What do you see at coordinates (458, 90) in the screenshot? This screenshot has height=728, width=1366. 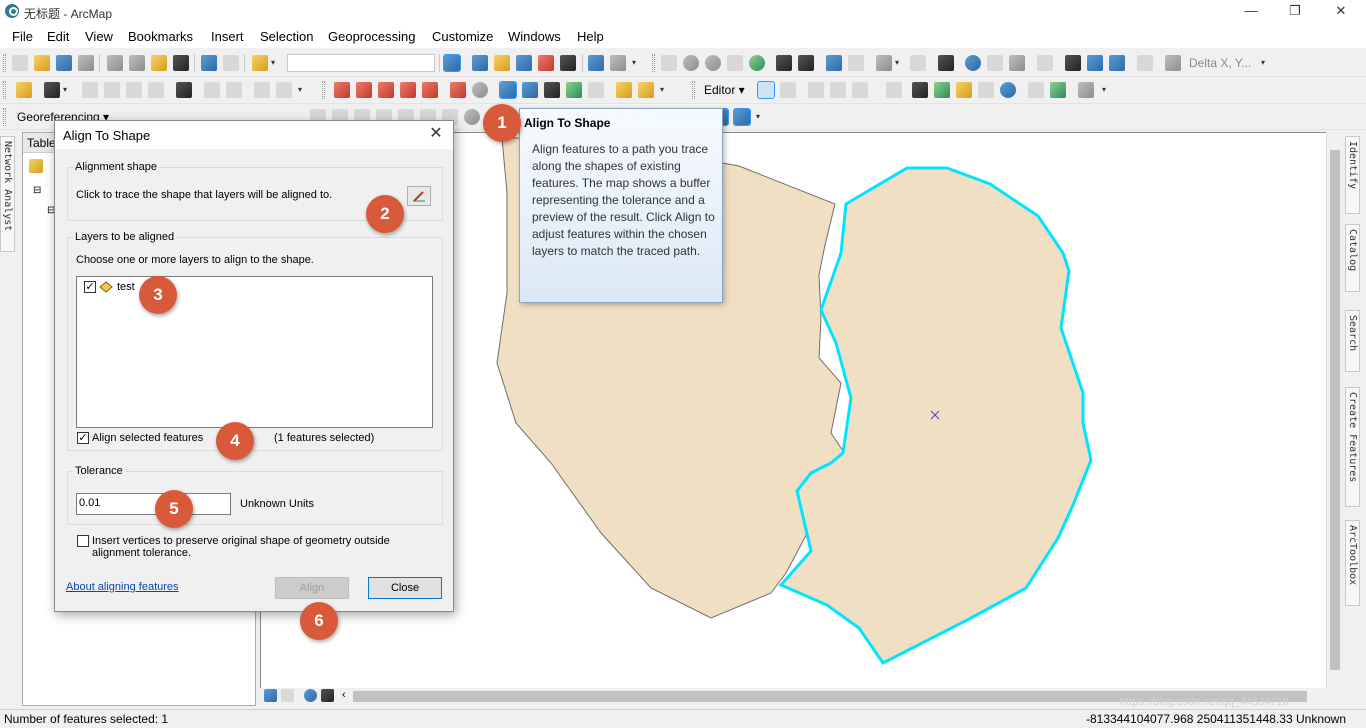 I see `generalize-icon` at bounding box center [458, 90].